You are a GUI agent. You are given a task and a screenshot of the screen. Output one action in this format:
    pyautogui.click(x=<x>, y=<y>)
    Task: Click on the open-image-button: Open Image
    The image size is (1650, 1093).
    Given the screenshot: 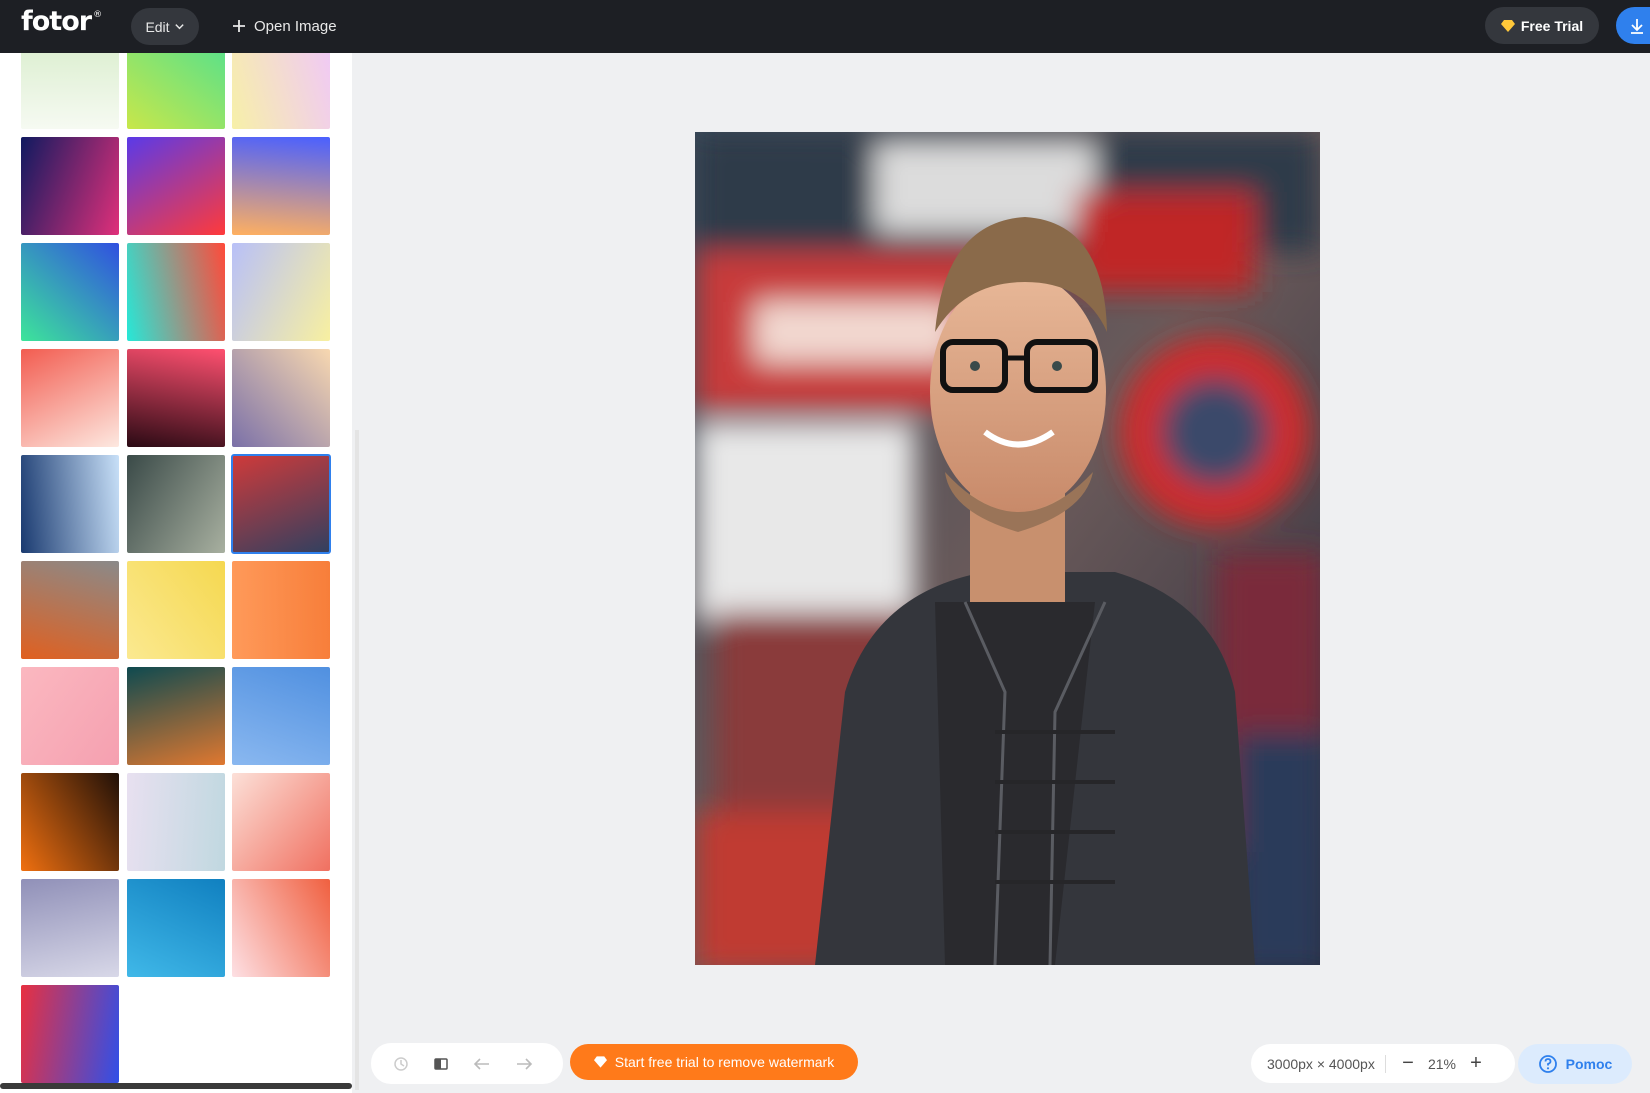 What is the action you would take?
    pyautogui.click(x=284, y=26)
    